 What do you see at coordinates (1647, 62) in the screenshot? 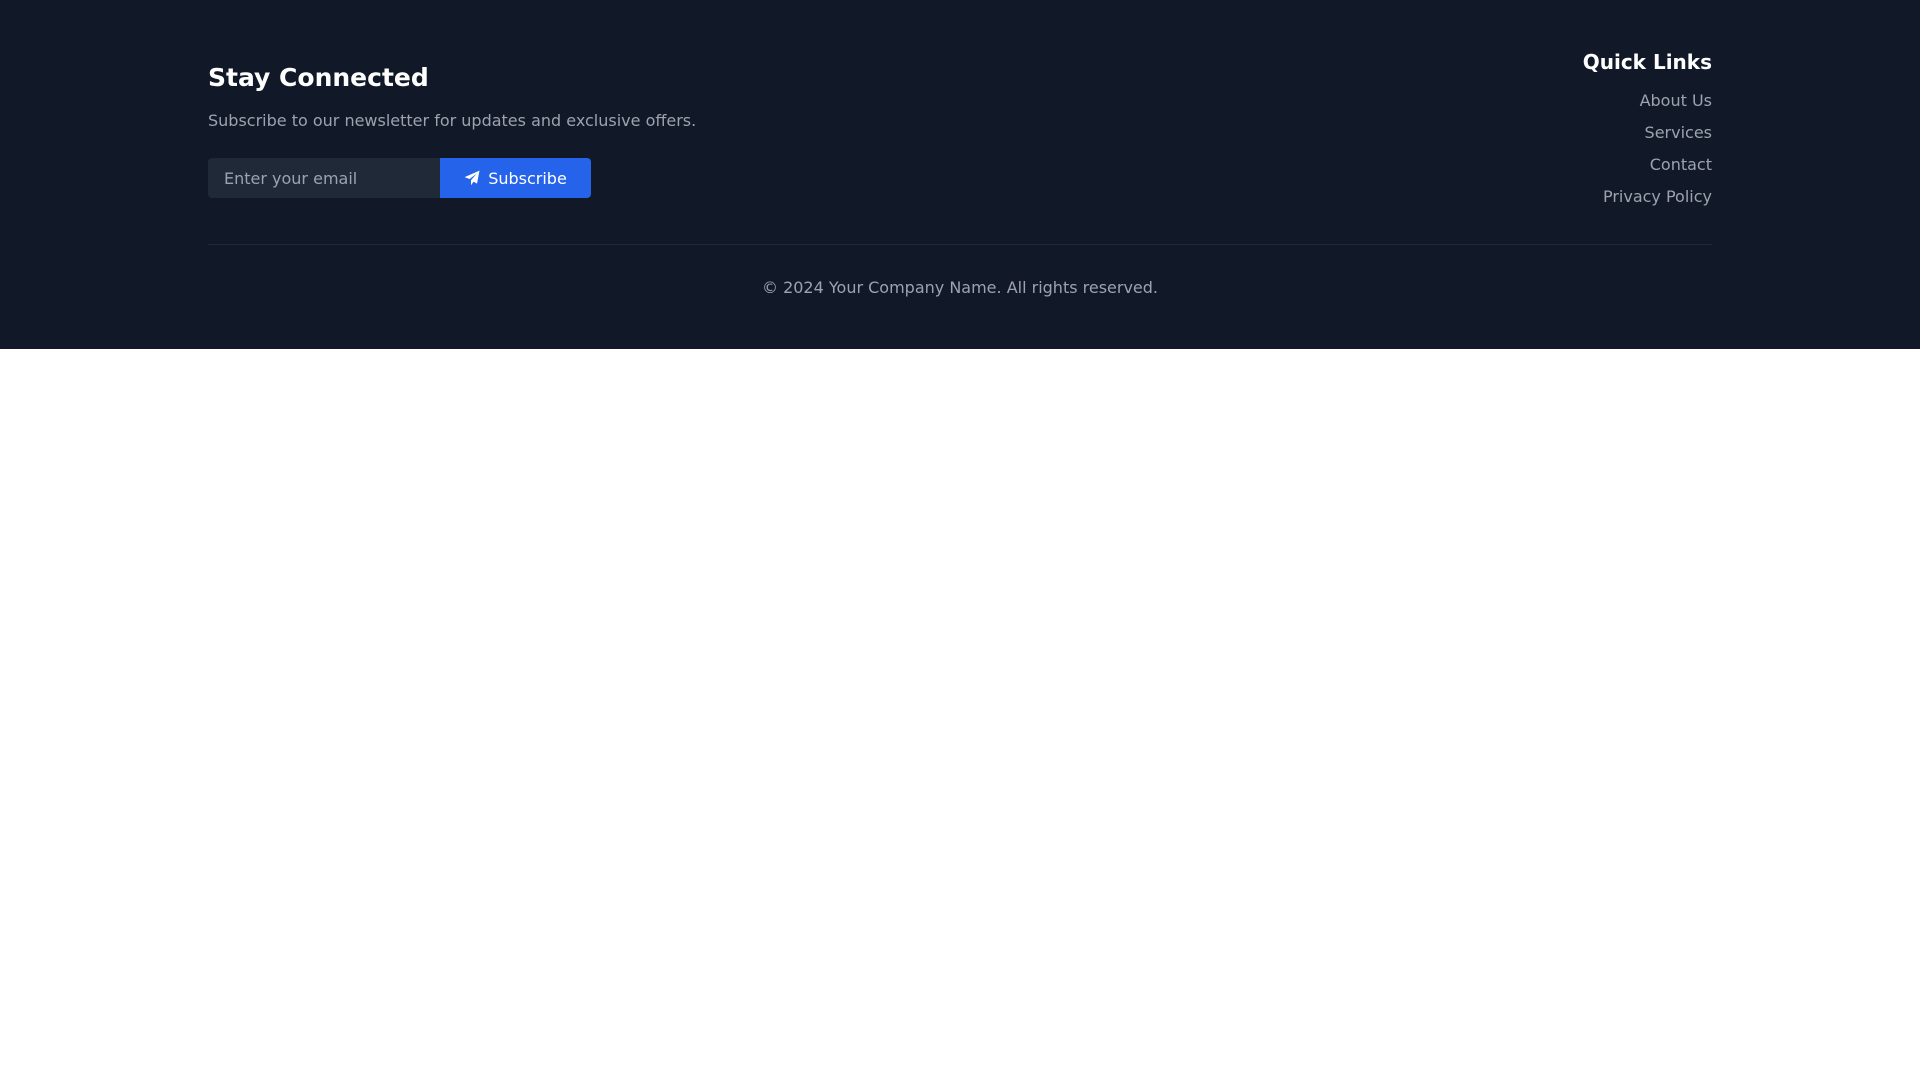
I see `quick-links-title: Quick Links` at bounding box center [1647, 62].